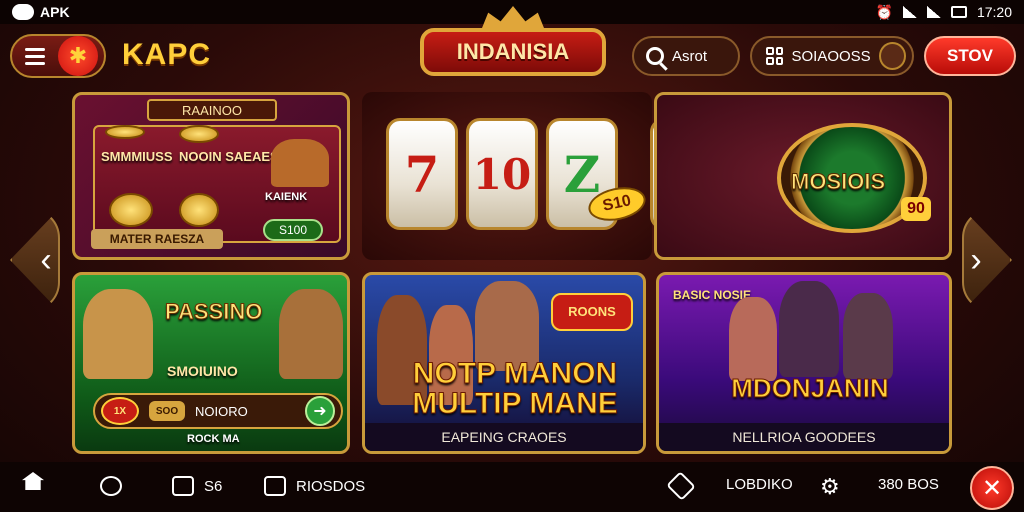  I want to click on search-button: Asrot, so click(686, 56).